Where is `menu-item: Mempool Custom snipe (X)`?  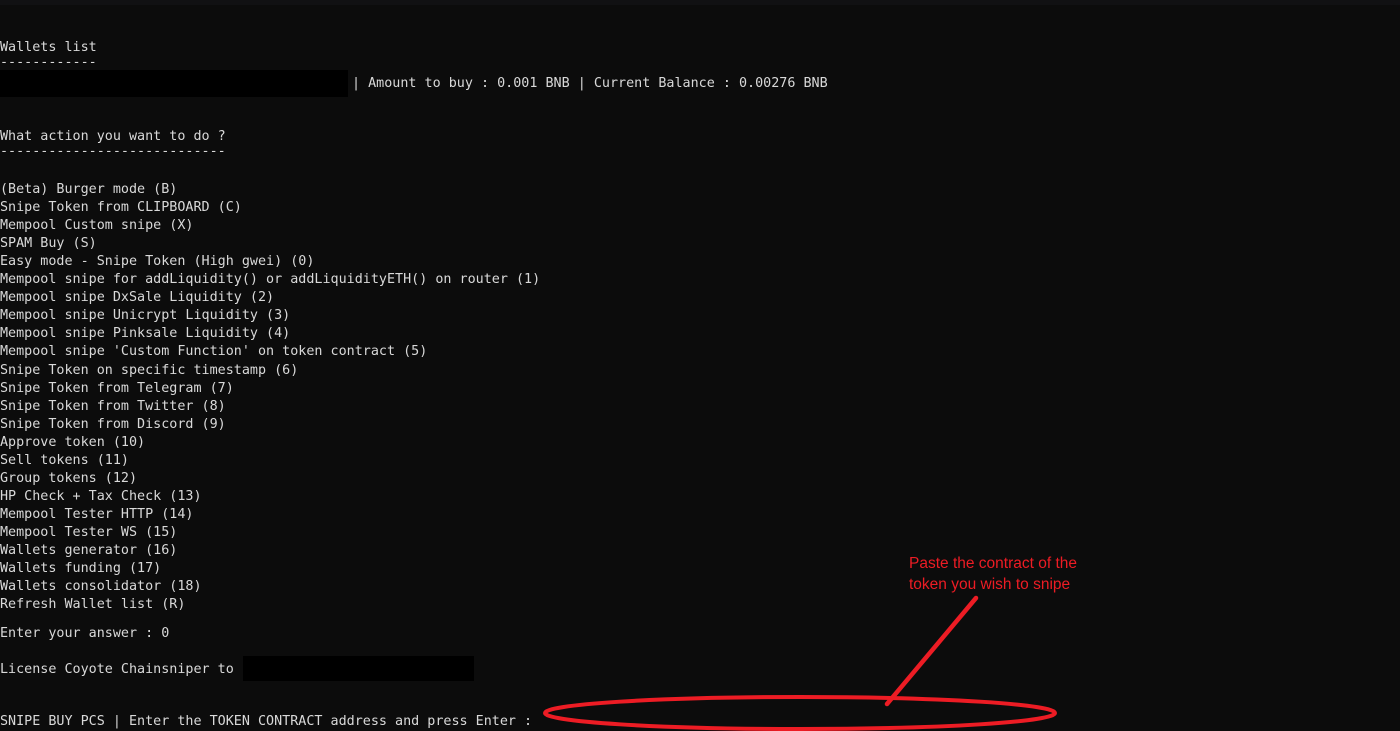
menu-item: Mempool Custom snipe (X) is located at coordinates (96, 226).